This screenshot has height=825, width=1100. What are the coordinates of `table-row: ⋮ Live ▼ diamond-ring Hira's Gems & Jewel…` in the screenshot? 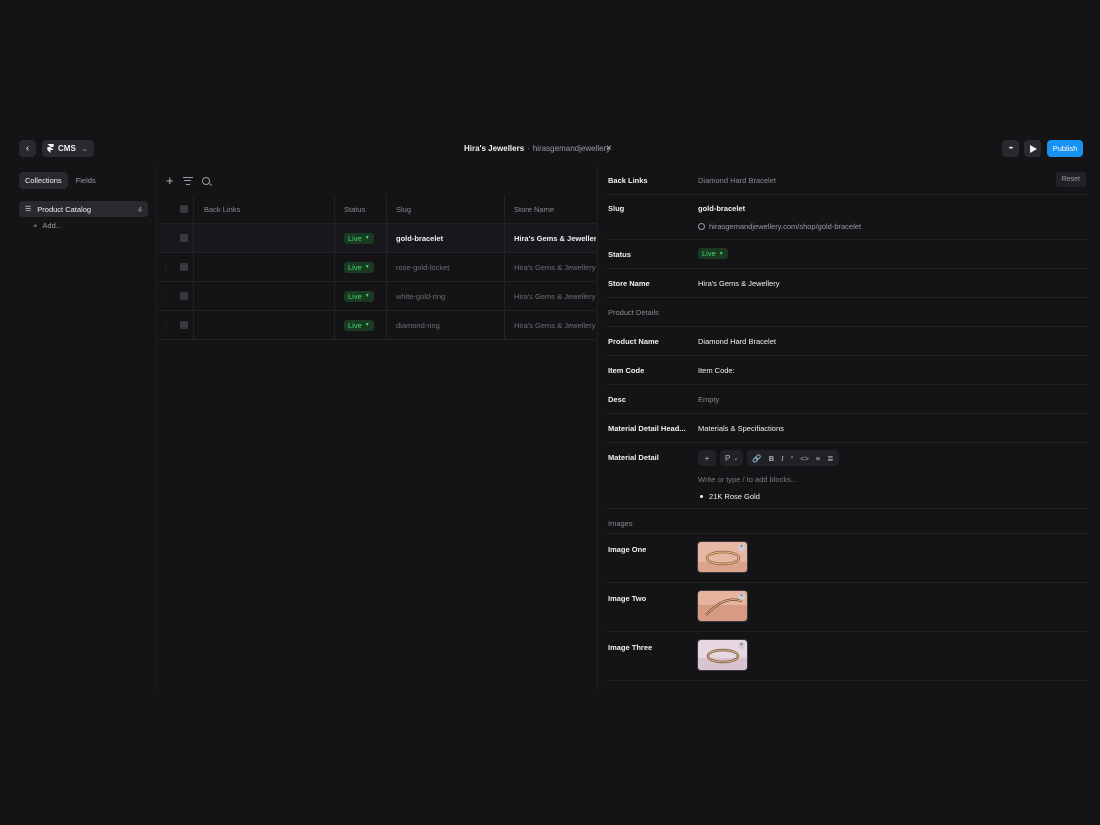 It's located at (377, 325).